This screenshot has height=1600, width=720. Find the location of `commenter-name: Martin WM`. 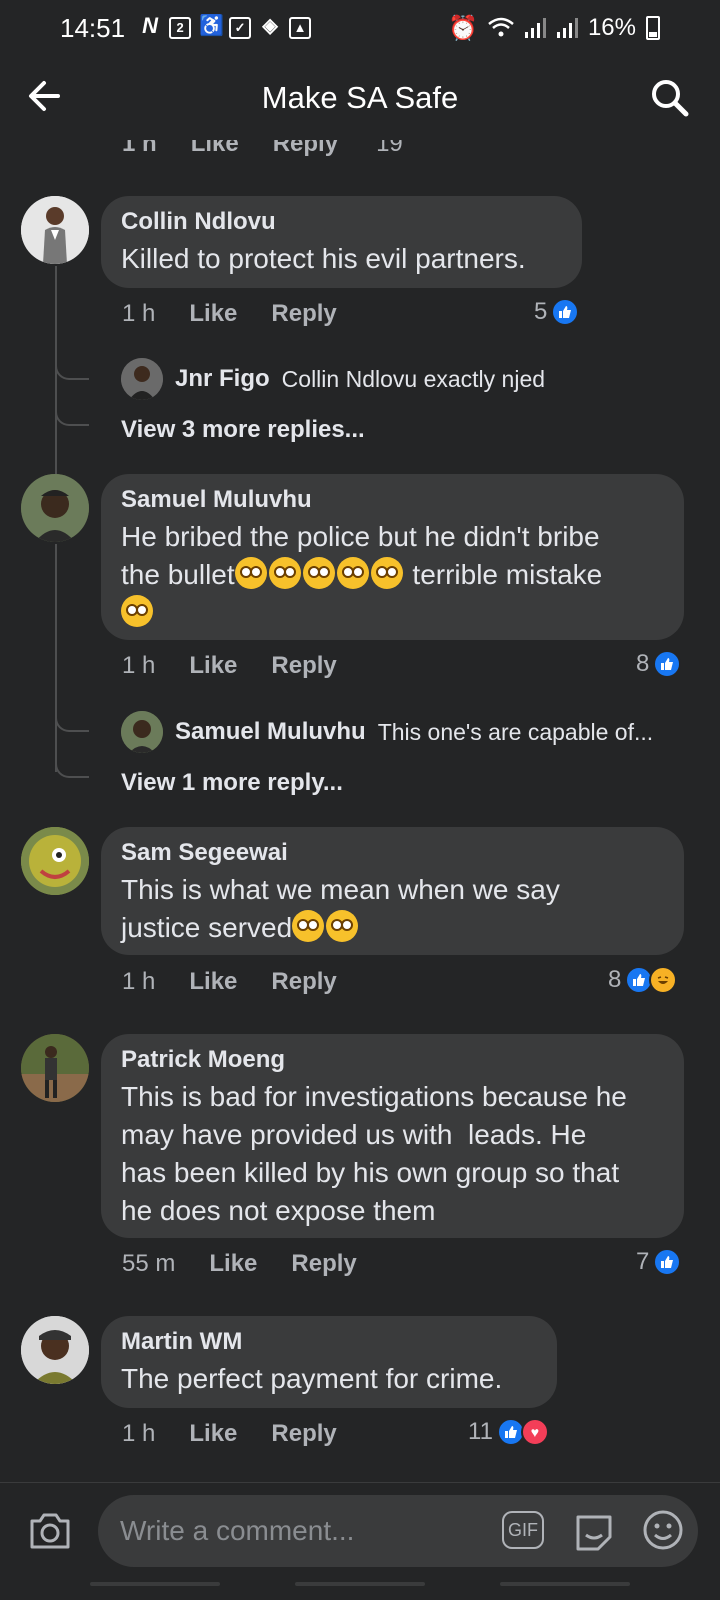

commenter-name: Martin WM is located at coordinates (329, 1342).